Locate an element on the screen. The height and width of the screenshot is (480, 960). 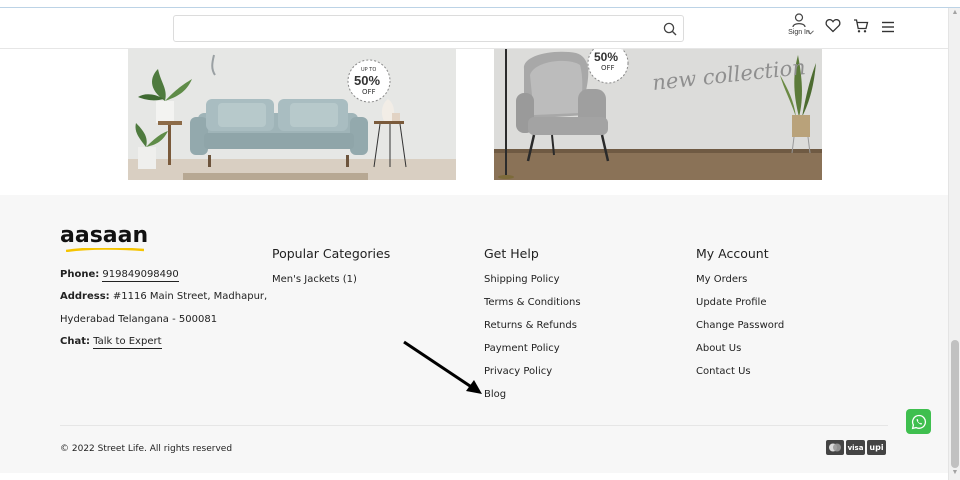
address-line-2: Hyderabad Telangana - 500081 is located at coordinates (139, 319).